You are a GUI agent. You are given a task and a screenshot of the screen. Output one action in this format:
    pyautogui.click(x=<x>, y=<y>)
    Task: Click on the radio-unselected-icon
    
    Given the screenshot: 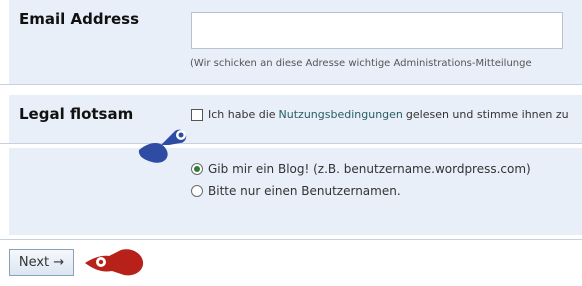 What is the action you would take?
    pyautogui.click(x=197, y=191)
    